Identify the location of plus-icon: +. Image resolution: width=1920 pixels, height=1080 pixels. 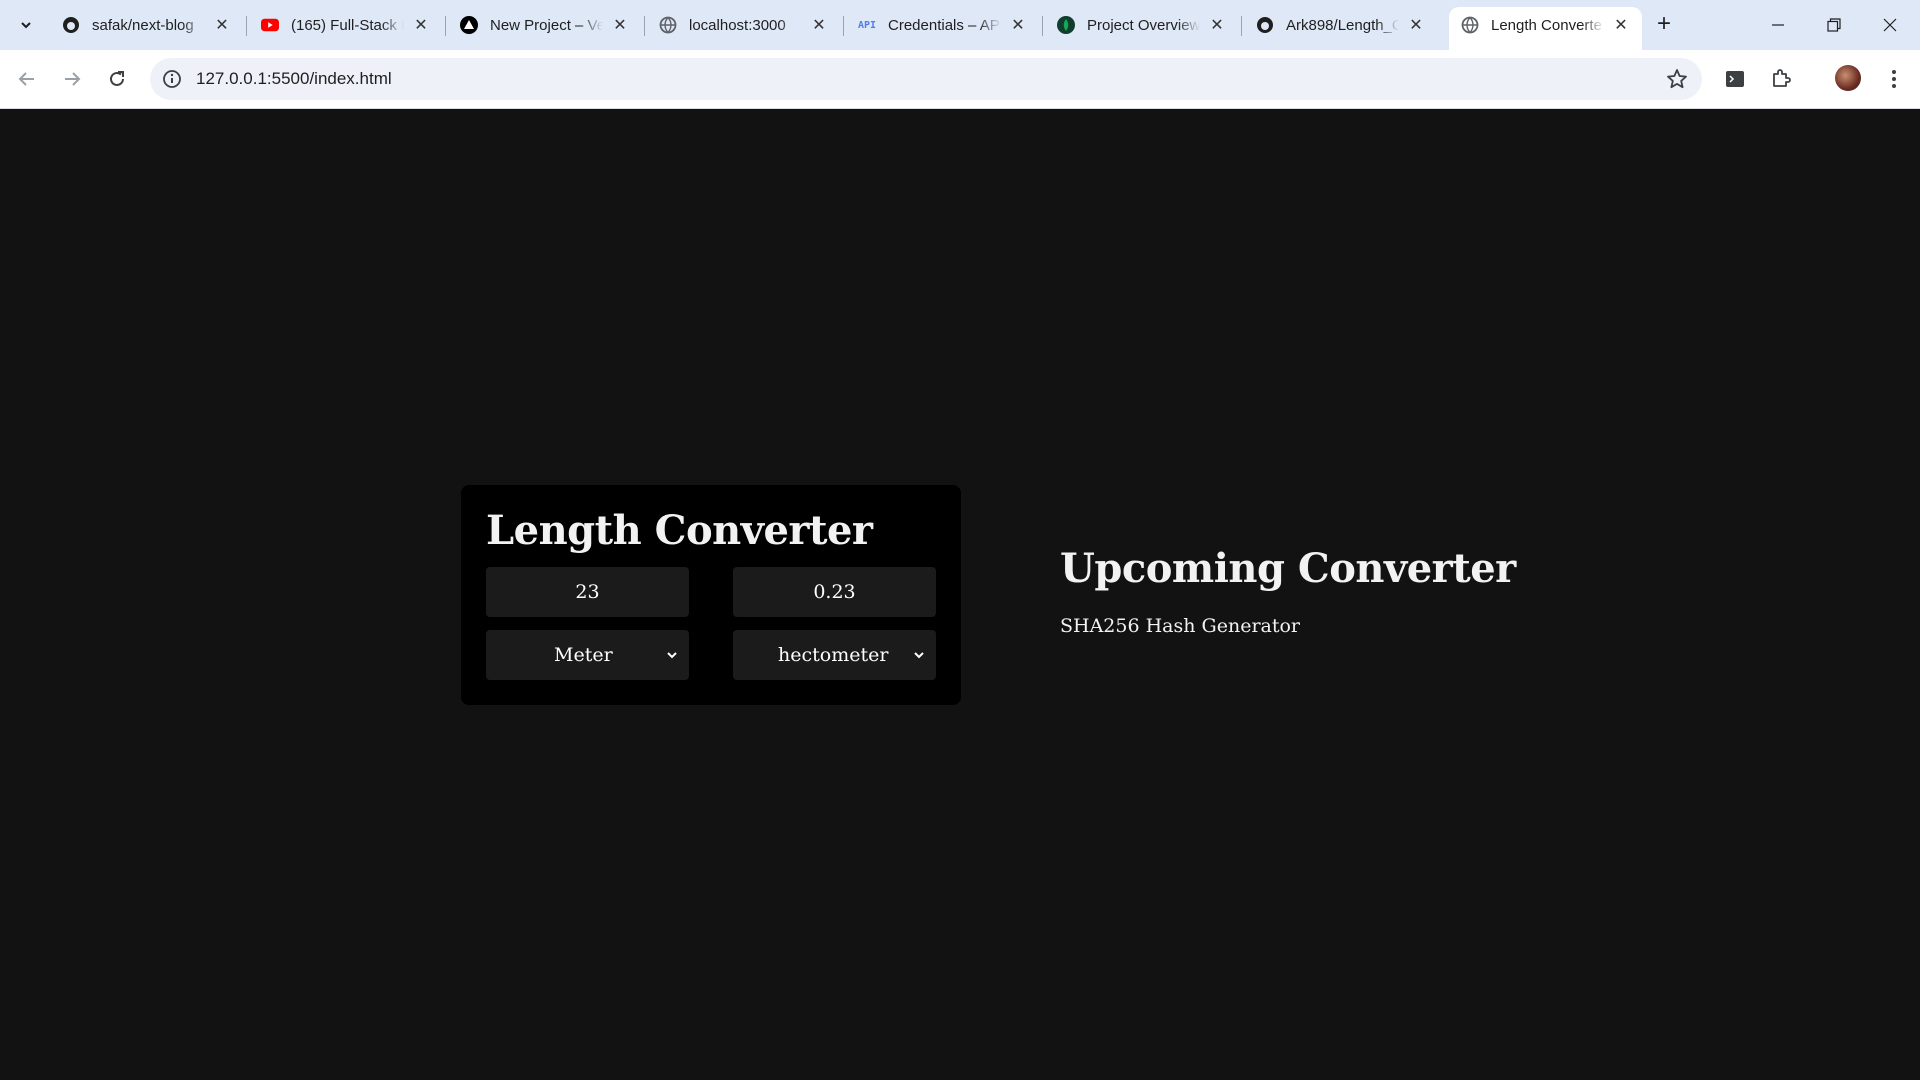
(1663, 23).